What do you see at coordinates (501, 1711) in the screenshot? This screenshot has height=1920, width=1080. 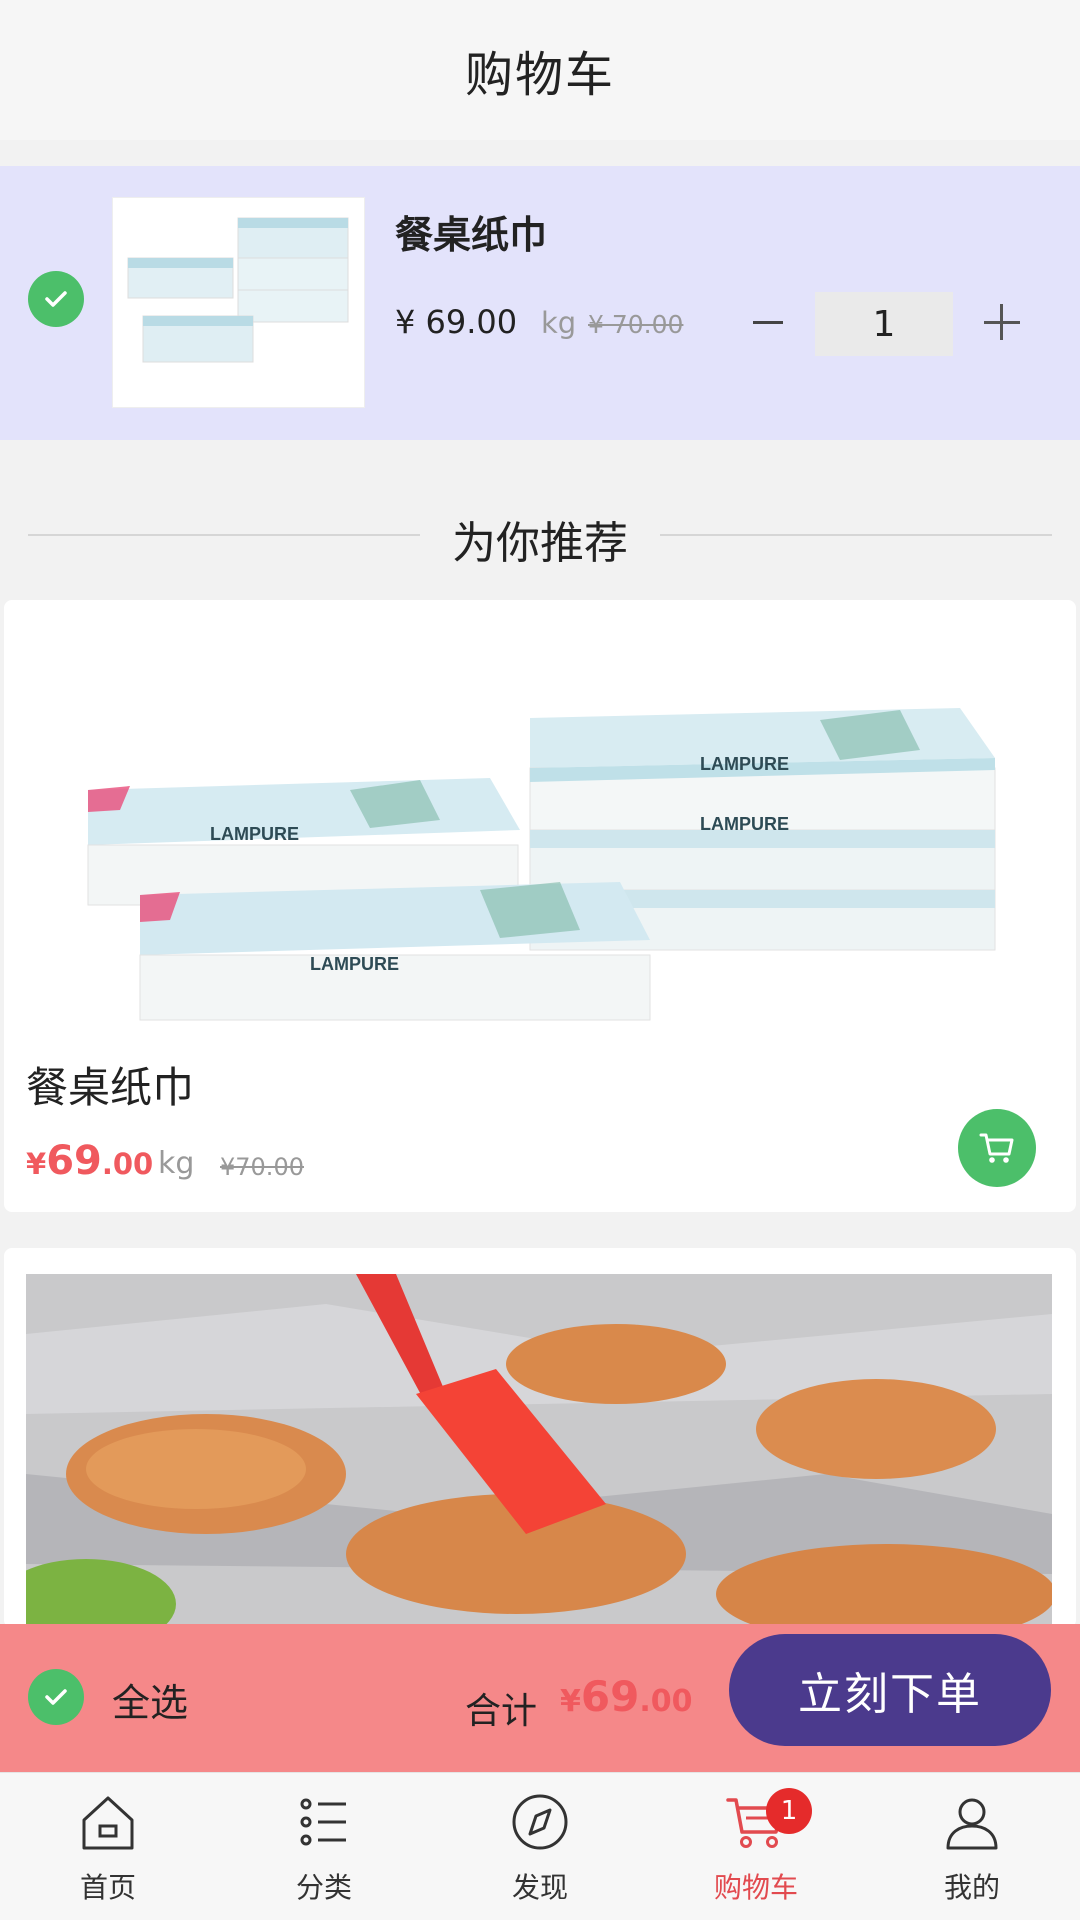 I see `total-label: 合计` at bounding box center [501, 1711].